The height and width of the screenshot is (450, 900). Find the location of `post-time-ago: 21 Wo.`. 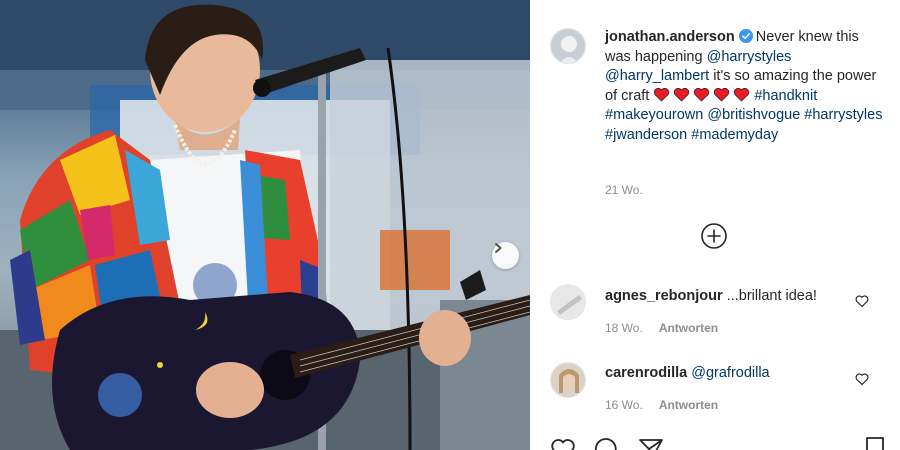

post-time-ago: 21 Wo. is located at coordinates (624, 190).